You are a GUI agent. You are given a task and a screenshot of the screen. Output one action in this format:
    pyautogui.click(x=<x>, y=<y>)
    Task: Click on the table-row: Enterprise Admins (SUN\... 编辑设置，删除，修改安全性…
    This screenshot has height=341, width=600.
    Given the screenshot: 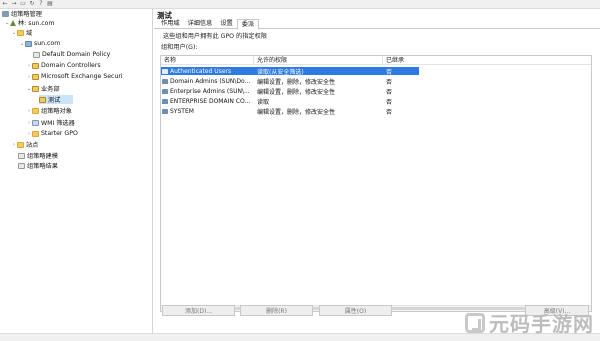 What is the action you would take?
    pyautogui.click(x=290, y=91)
    